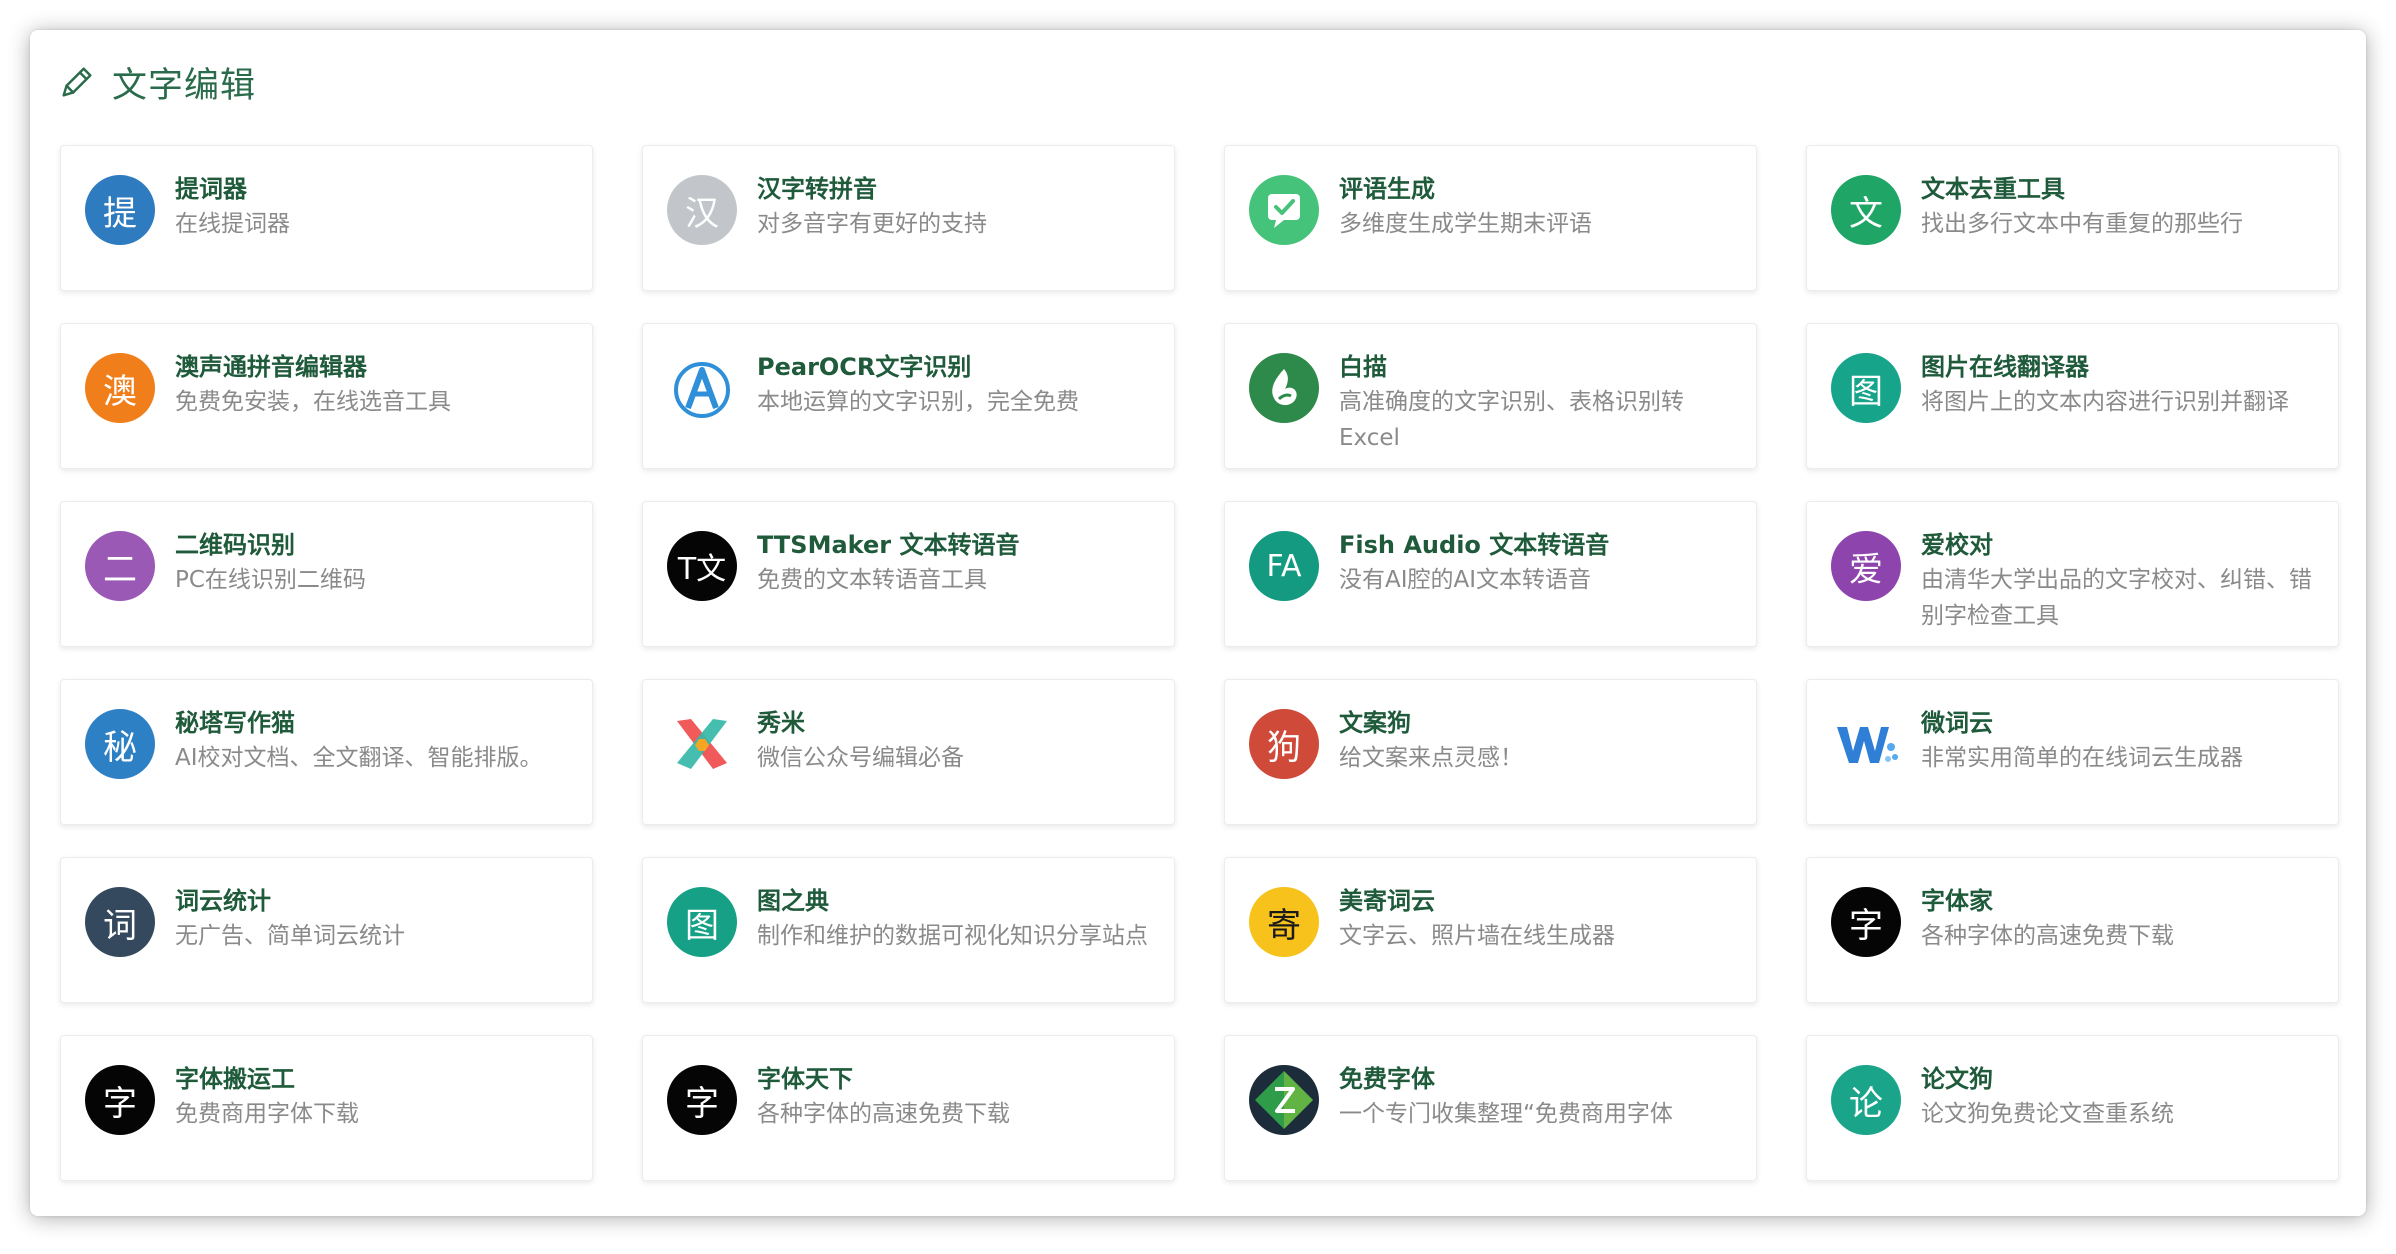 The height and width of the screenshot is (1254, 2396). I want to click on tool-text: 文案狗给文案来点灵感！, so click(1537, 741).